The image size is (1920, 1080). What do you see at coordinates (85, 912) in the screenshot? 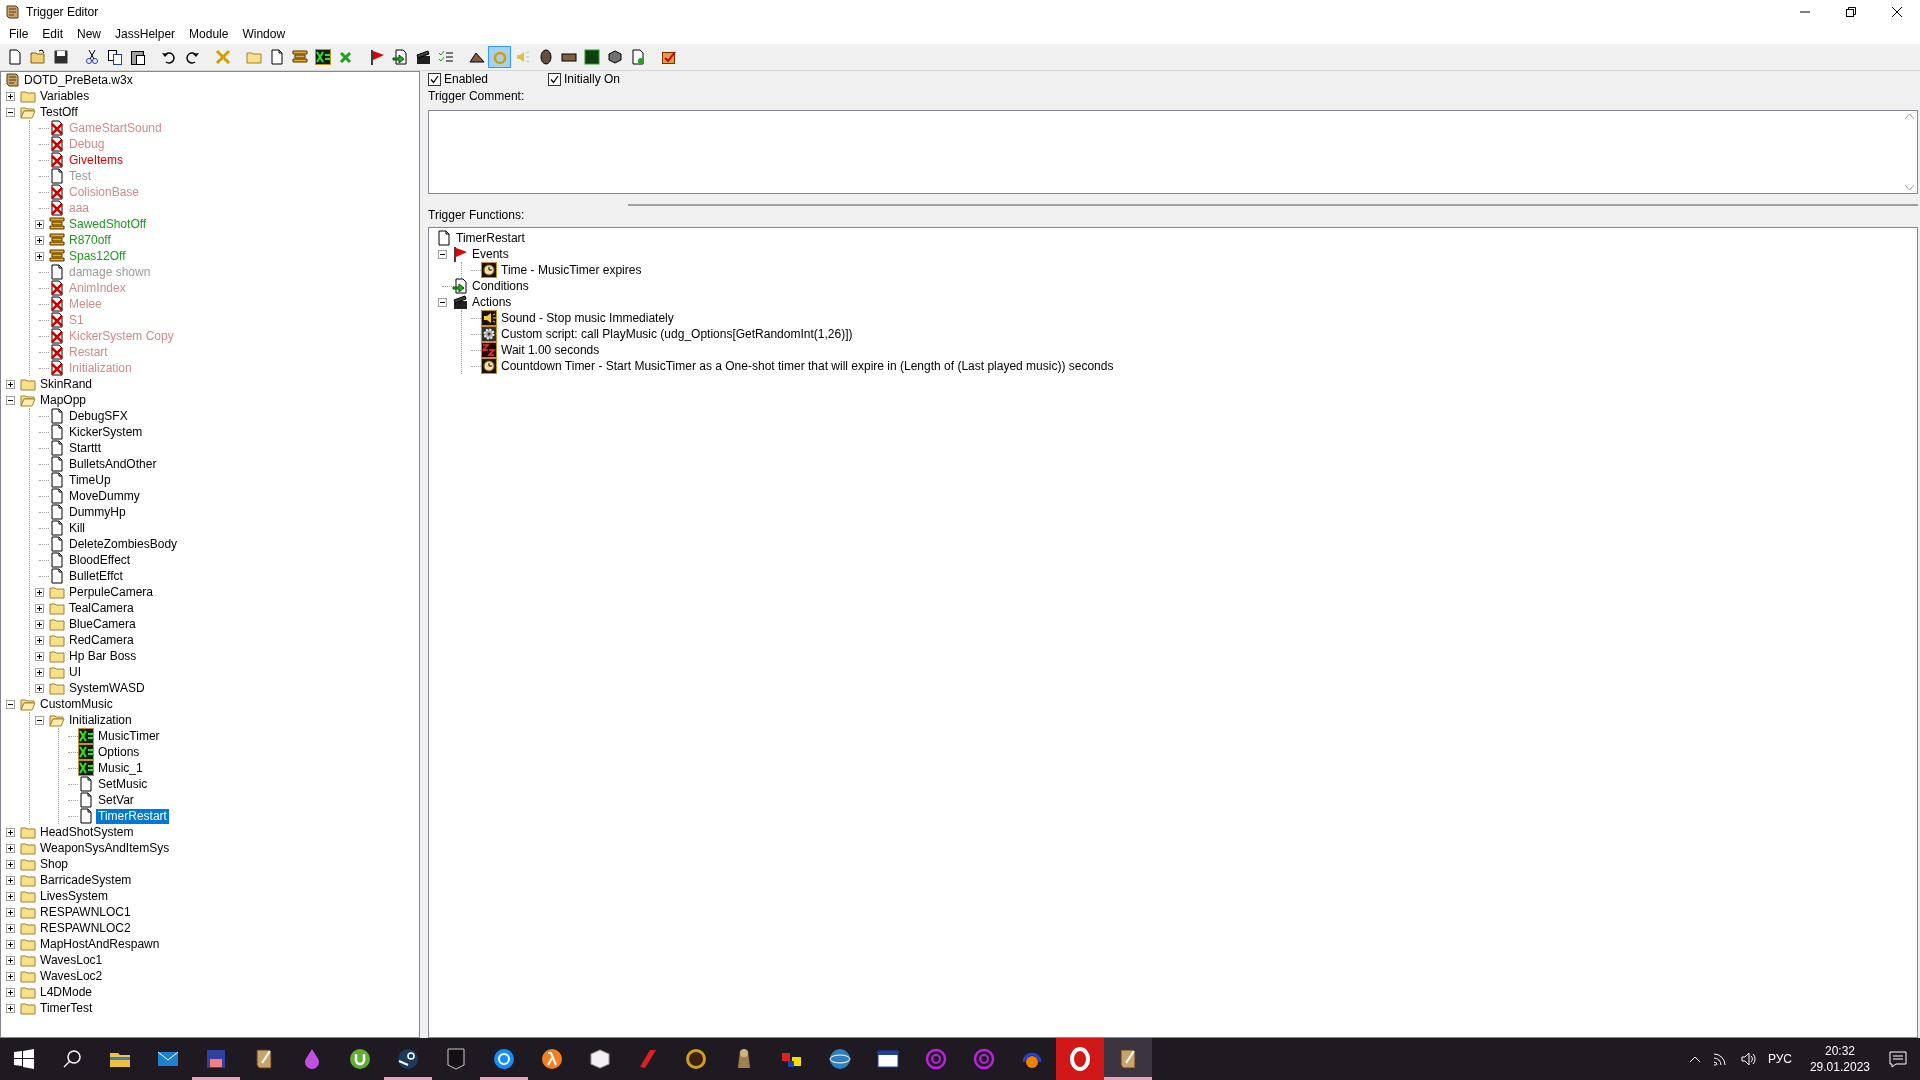
I see `tree-item: RESPAWNLOC1` at bounding box center [85, 912].